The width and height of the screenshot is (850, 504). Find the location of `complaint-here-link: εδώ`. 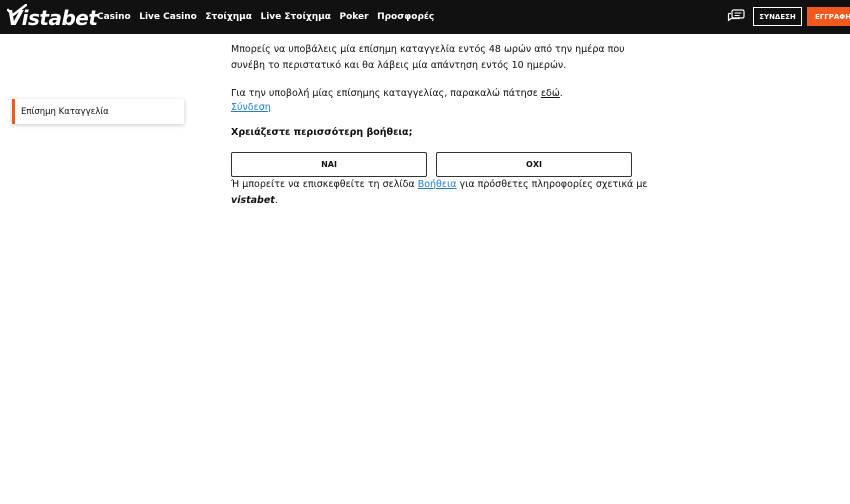

complaint-here-link: εδώ is located at coordinates (550, 93).